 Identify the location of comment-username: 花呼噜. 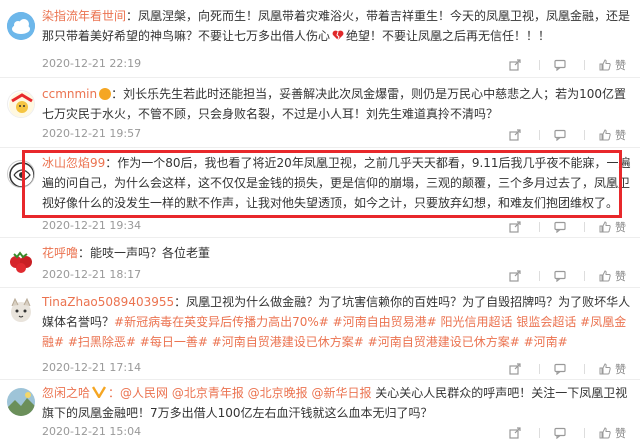
(60, 253).